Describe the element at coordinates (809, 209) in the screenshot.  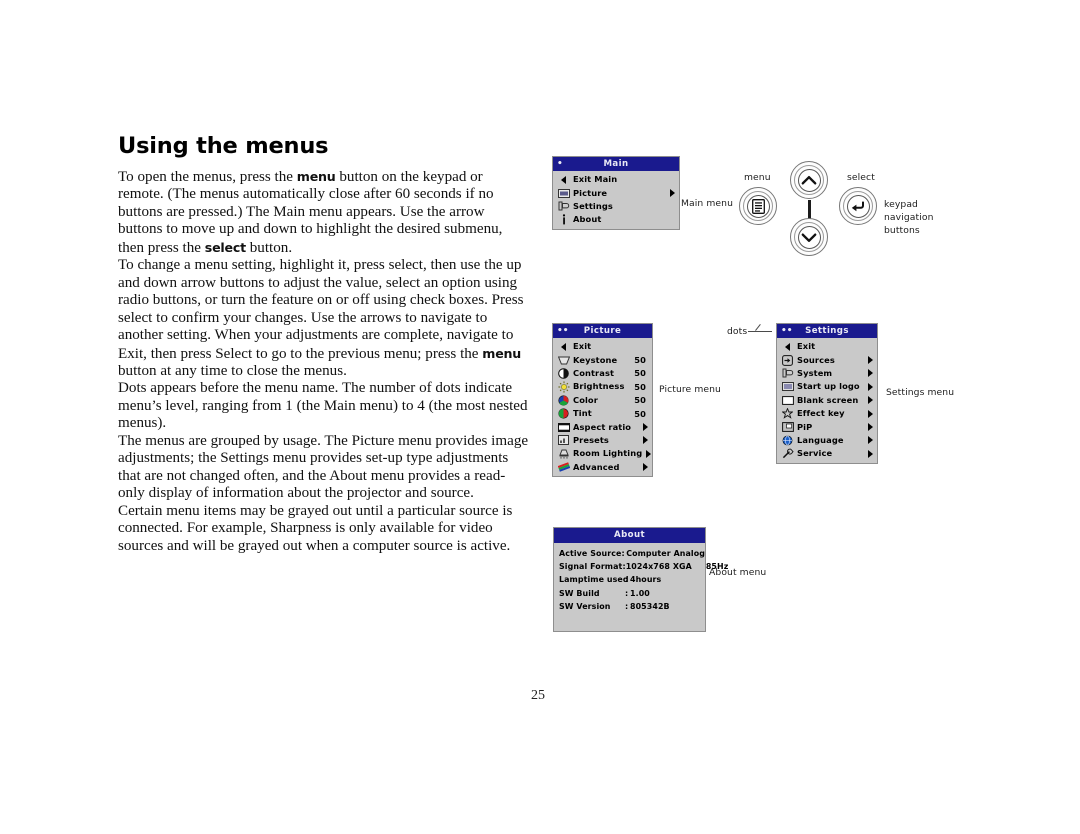
I see `keypad-stem-divider` at that location.